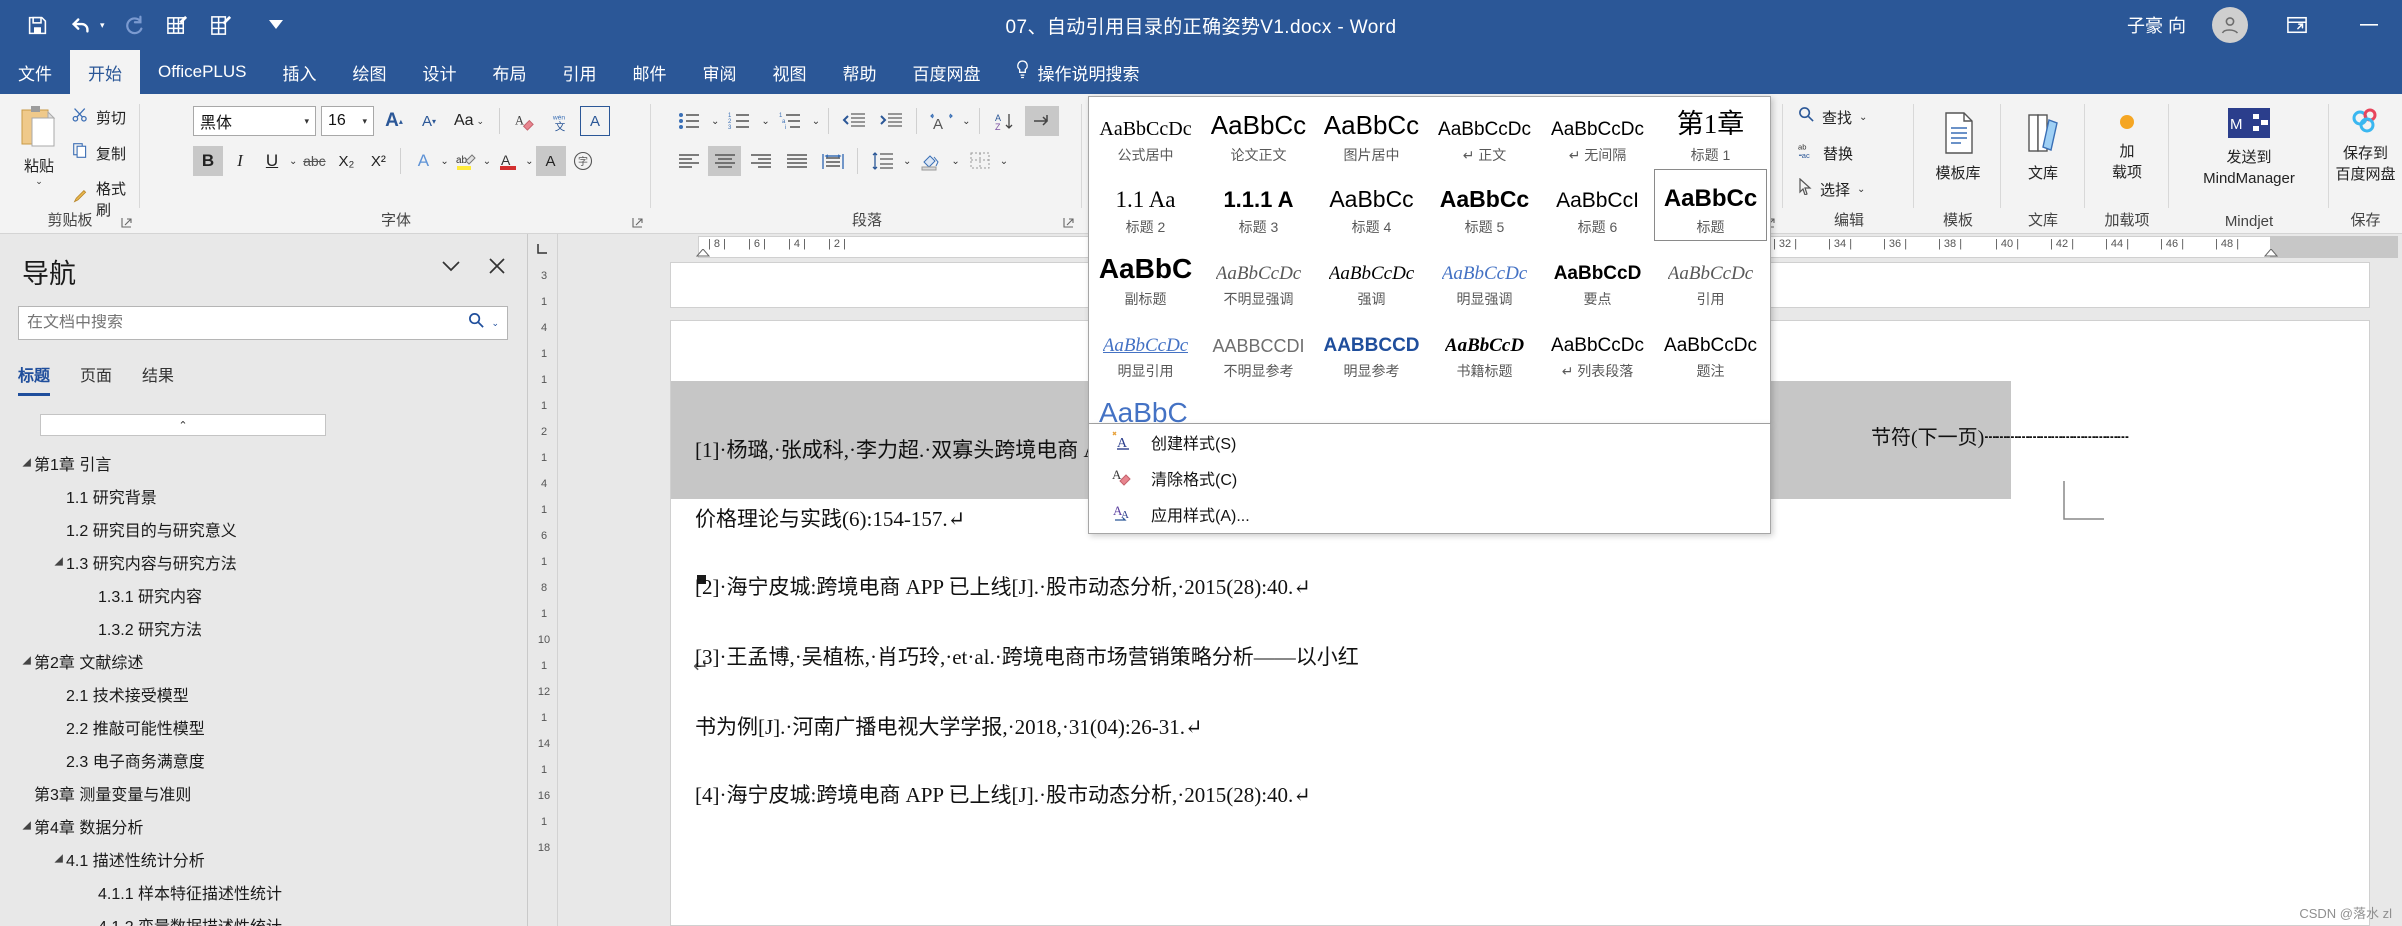  Describe the element at coordinates (451, 266) in the screenshot. I see `chevron-down-icon` at that location.